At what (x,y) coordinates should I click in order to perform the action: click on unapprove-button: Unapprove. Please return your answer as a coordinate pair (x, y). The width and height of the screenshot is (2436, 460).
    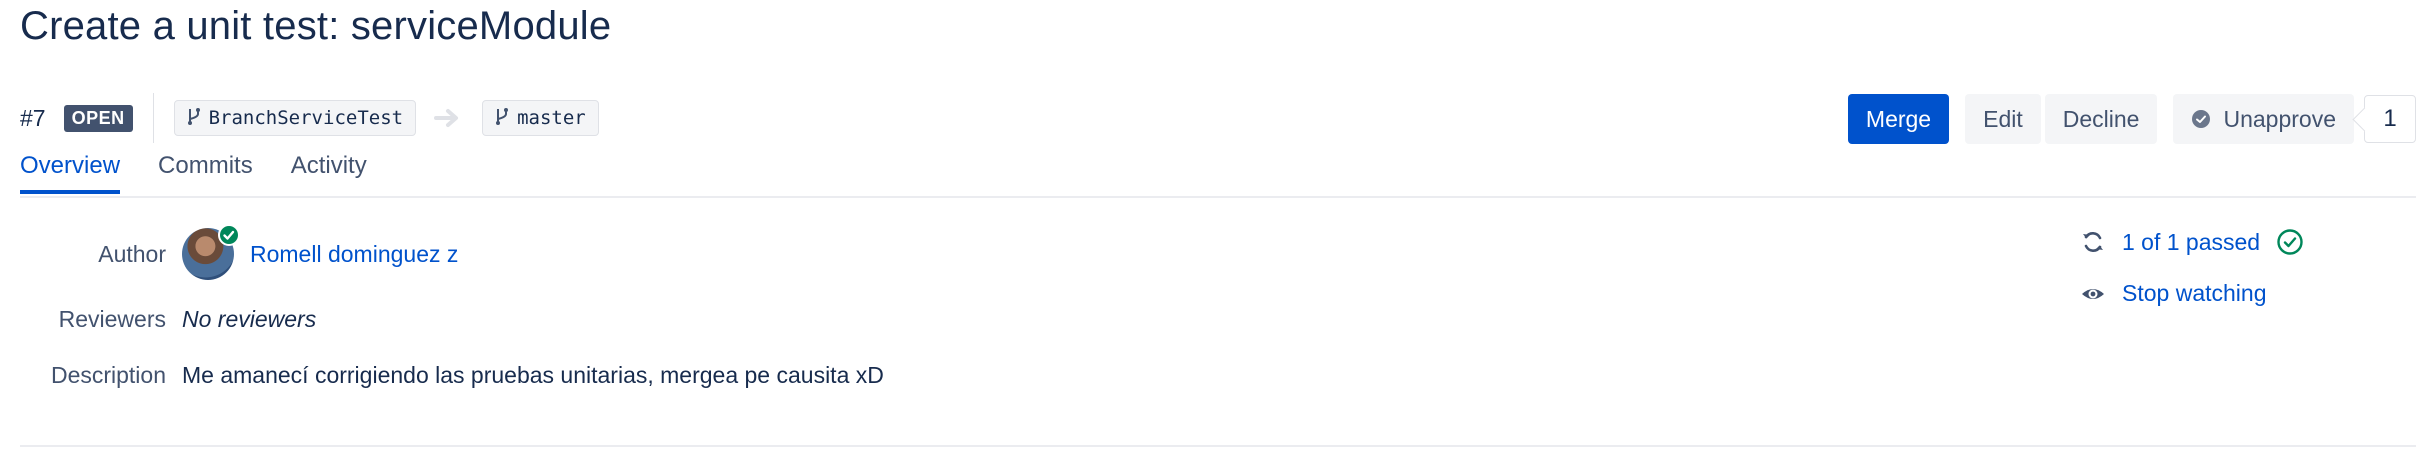
    Looking at the image, I should click on (2263, 119).